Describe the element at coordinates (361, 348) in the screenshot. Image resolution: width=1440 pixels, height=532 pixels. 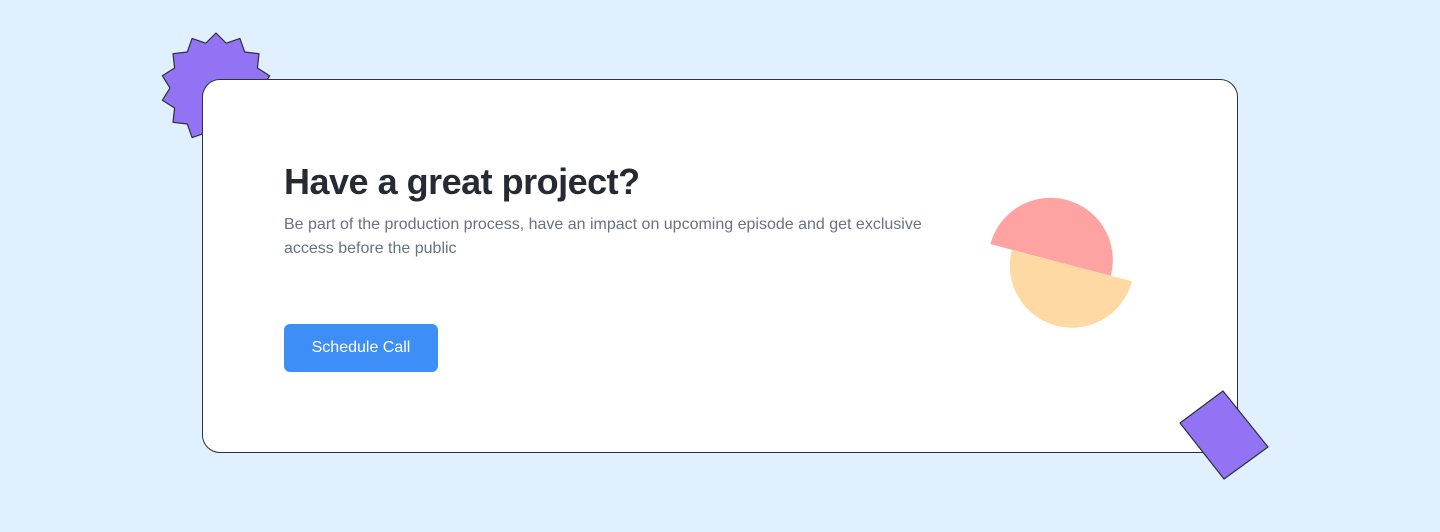
I see `schedule-call-button: Schedule Call` at that location.